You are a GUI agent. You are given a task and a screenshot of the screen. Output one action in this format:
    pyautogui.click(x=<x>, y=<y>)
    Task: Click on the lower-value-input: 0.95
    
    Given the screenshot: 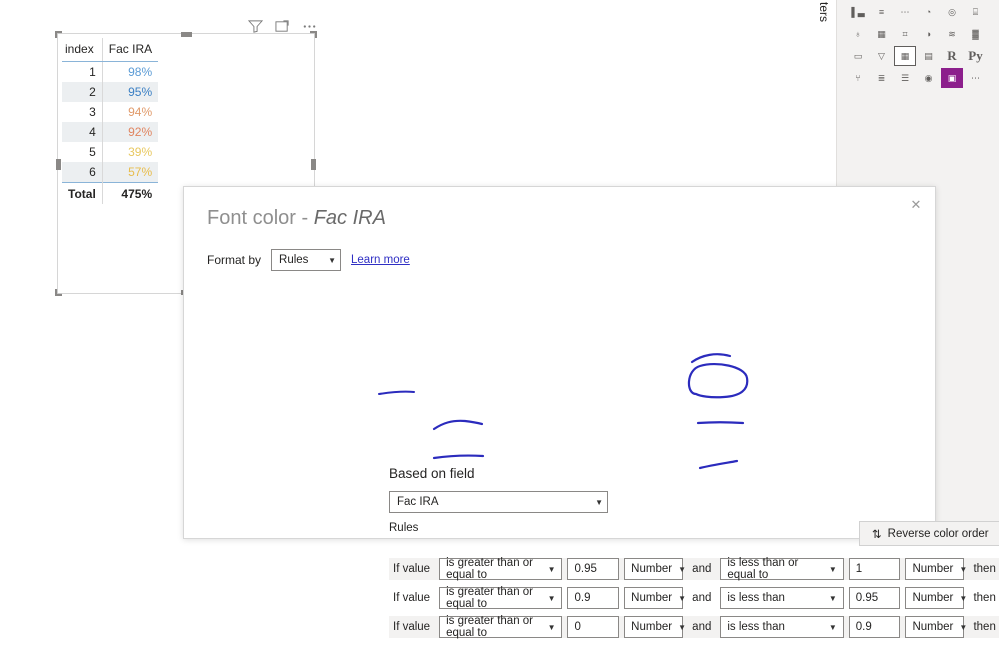 What is the action you would take?
    pyautogui.click(x=593, y=569)
    